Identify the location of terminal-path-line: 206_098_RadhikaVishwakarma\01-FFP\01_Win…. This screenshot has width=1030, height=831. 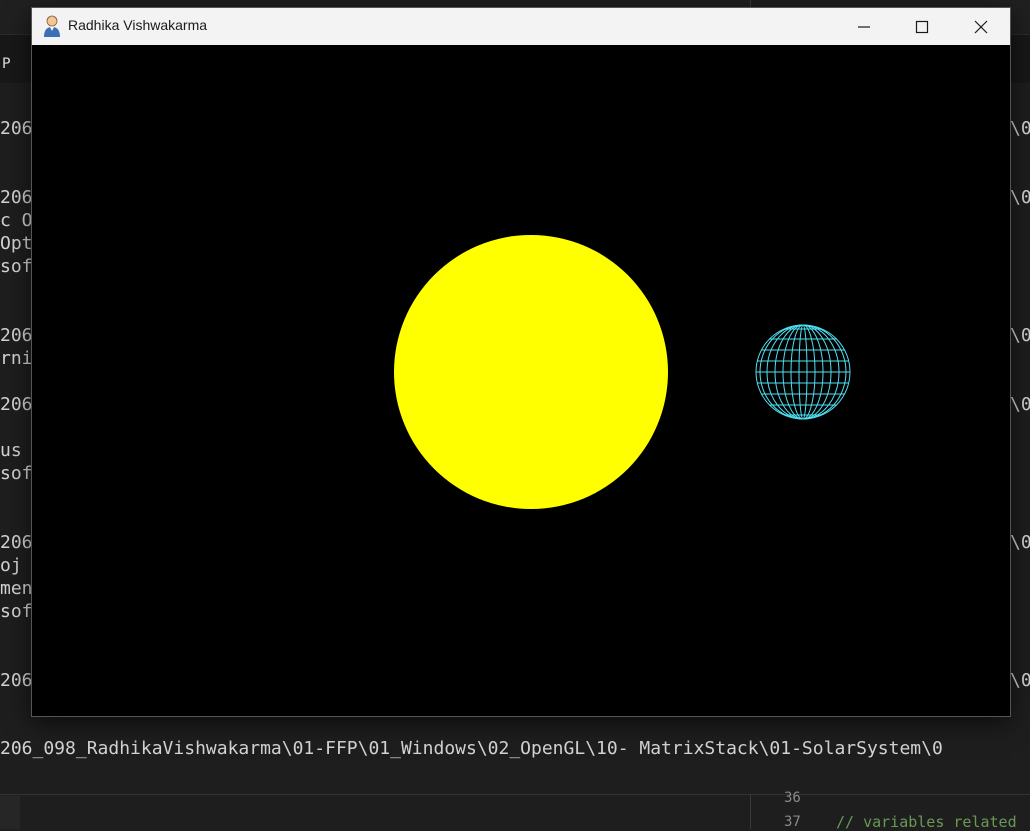
(471, 748).